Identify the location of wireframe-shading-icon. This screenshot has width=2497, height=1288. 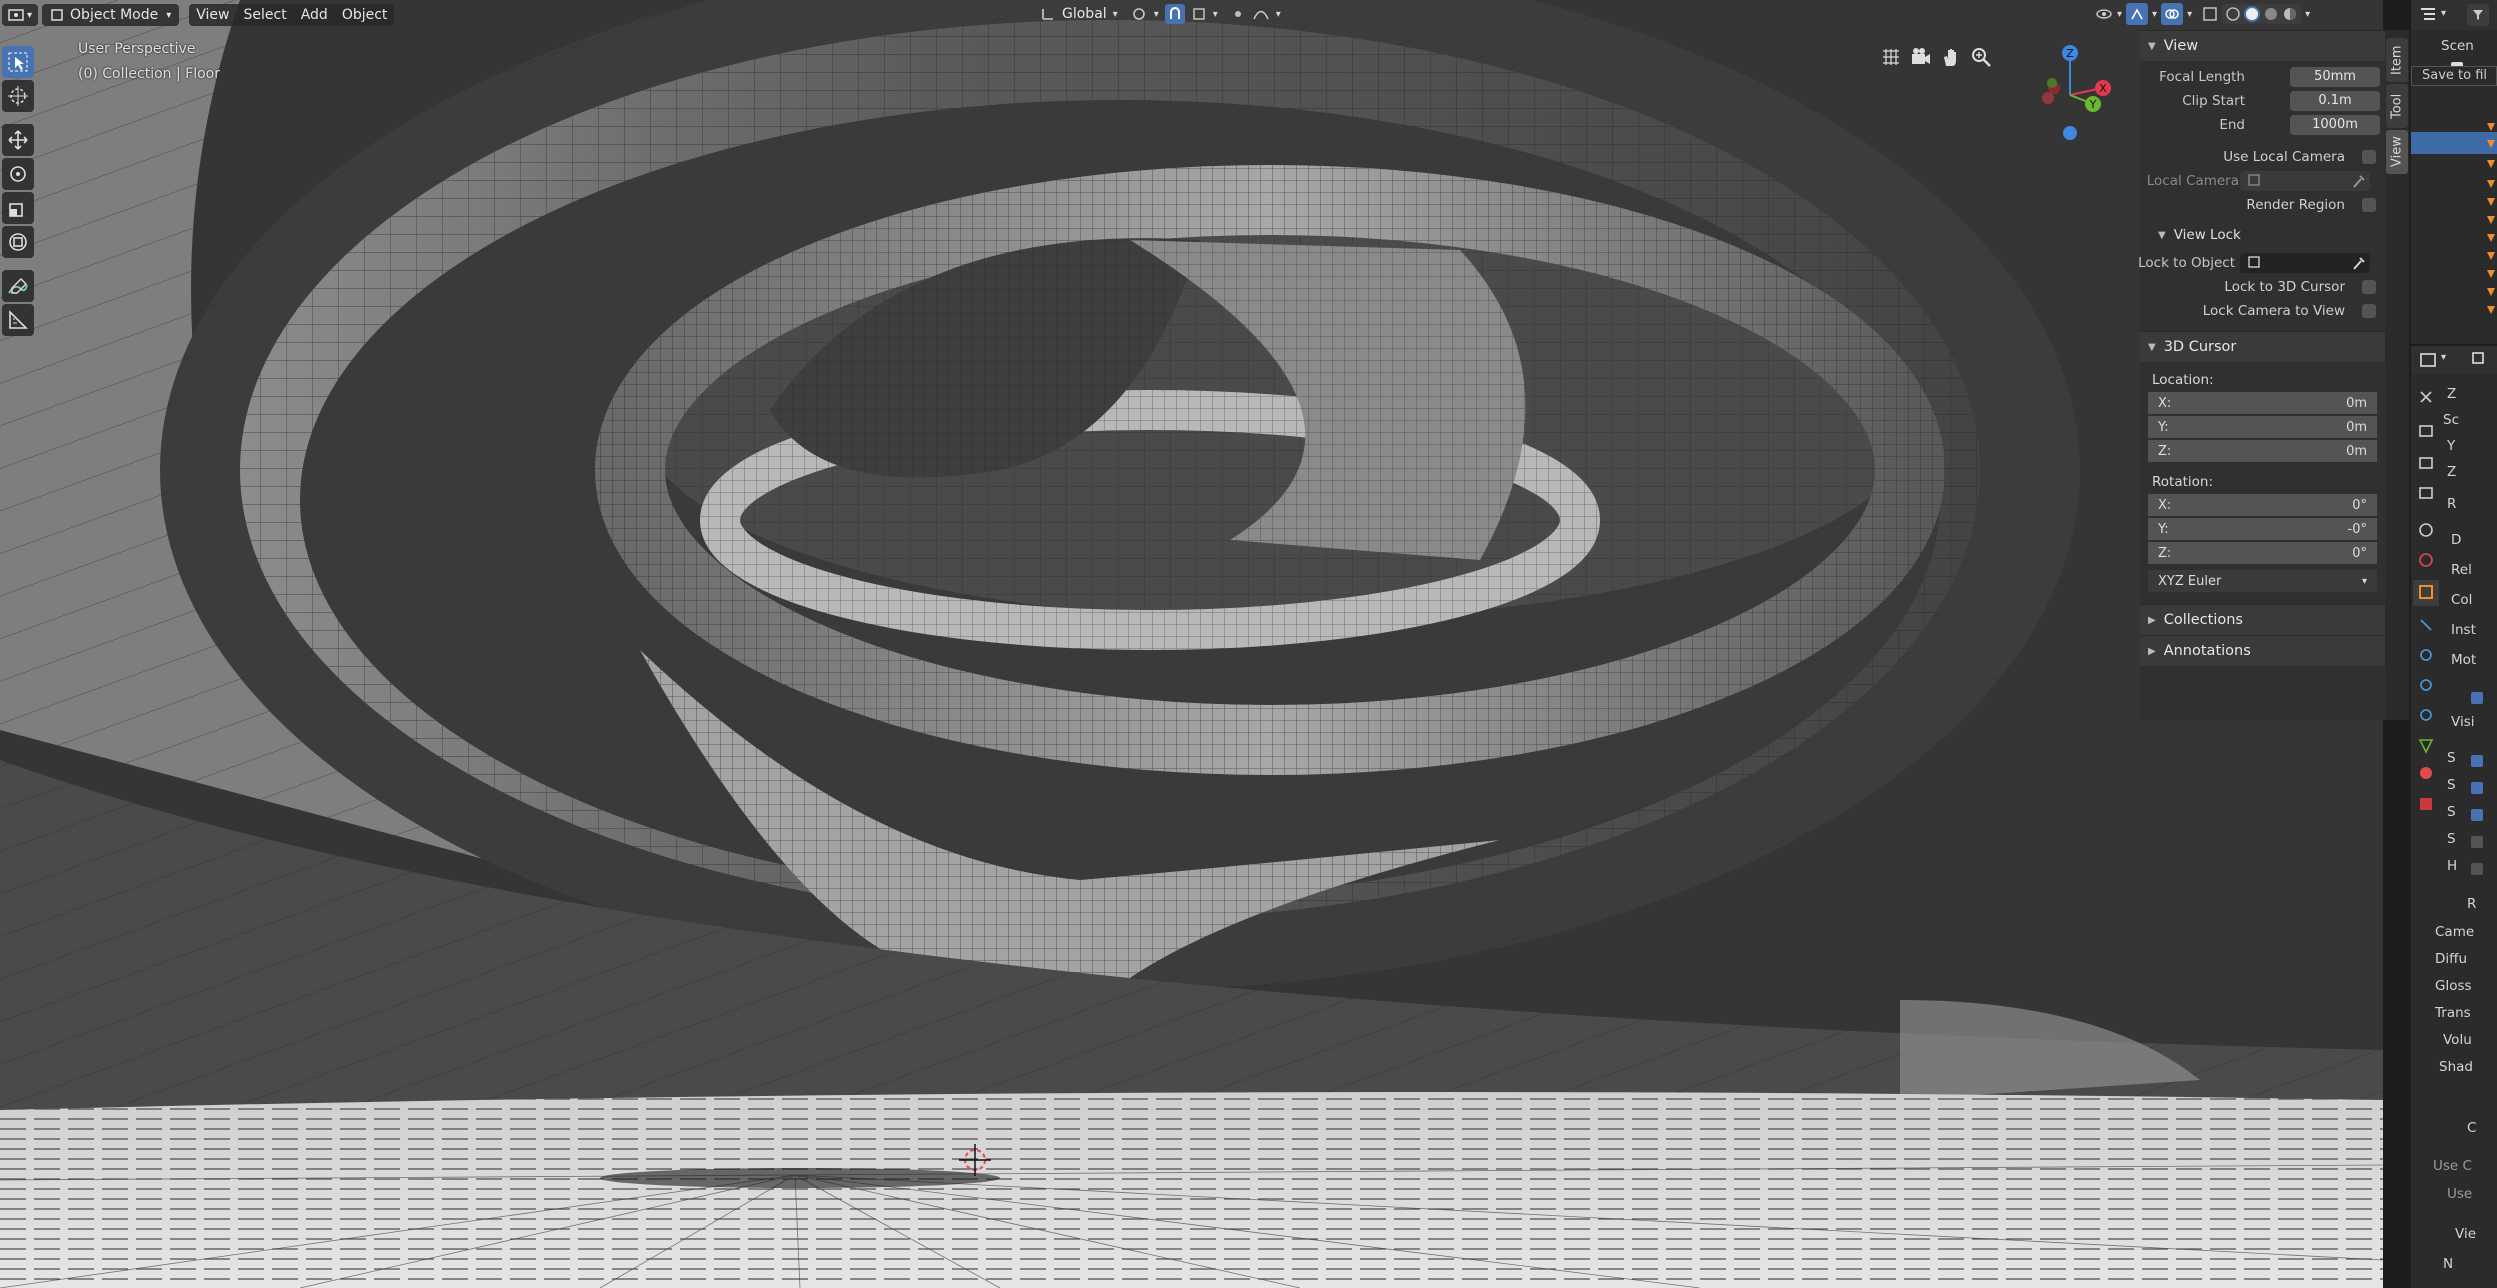
(2233, 14).